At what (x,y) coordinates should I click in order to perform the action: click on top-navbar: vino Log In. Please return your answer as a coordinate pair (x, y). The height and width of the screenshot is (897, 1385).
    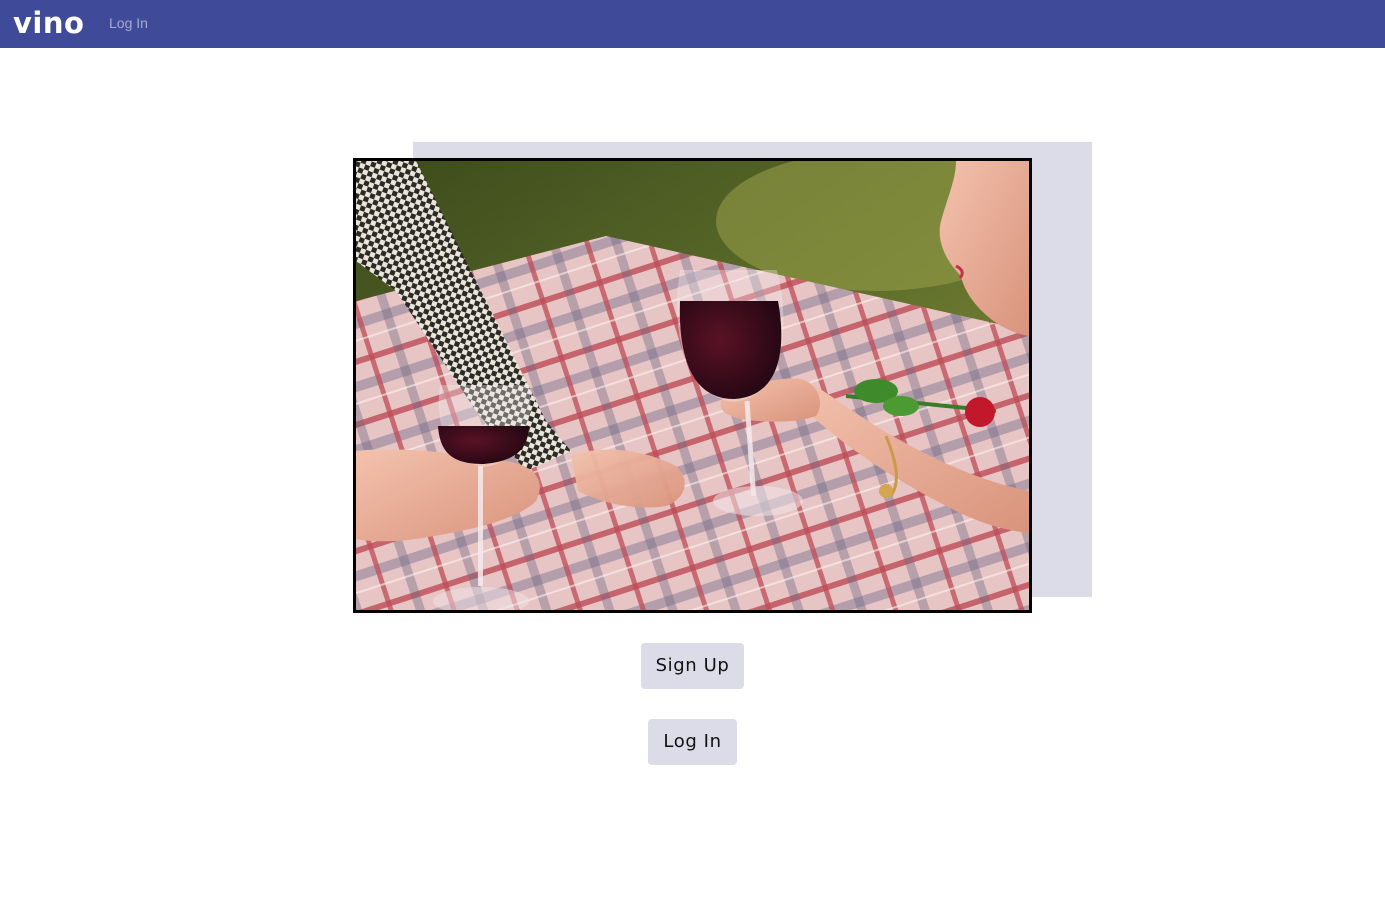
    Looking at the image, I should click on (692, 24).